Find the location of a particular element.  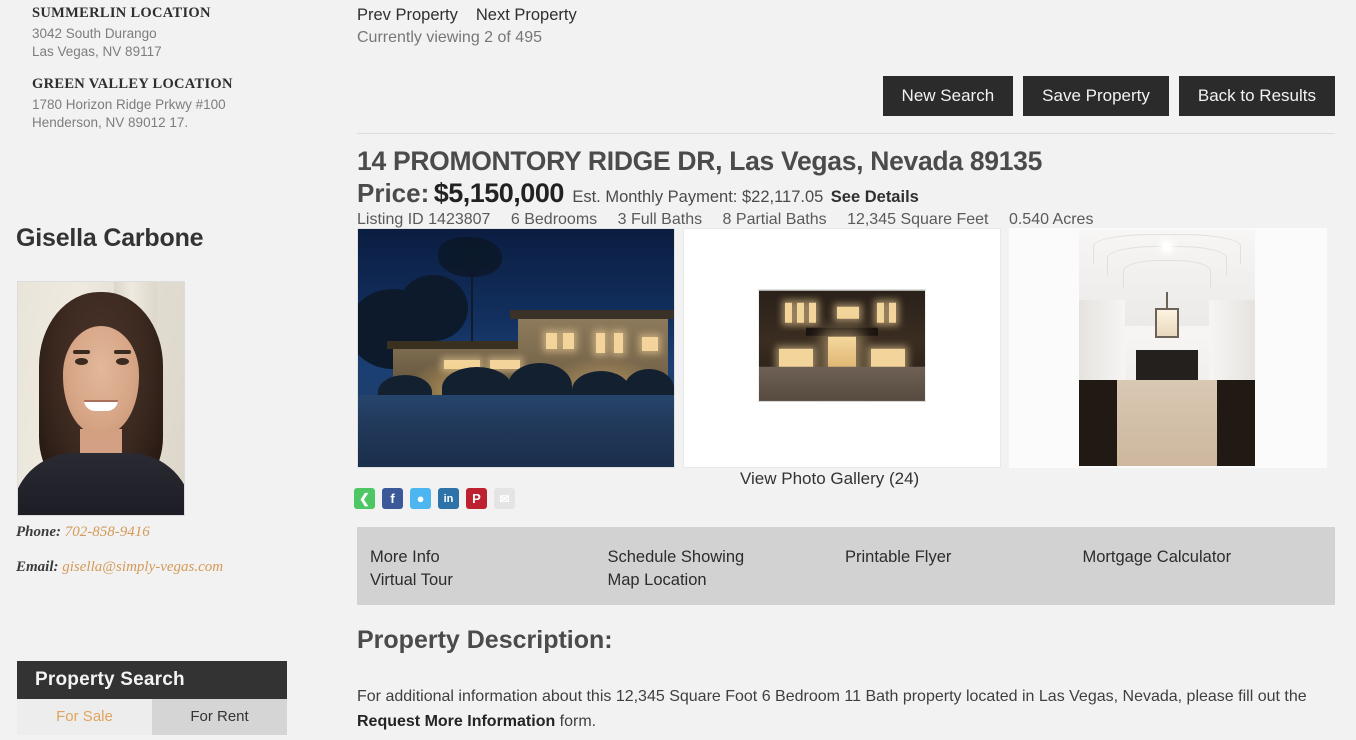

office-address-line-2: Las Vegas, NV 89117 is located at coordinates (97, 51).